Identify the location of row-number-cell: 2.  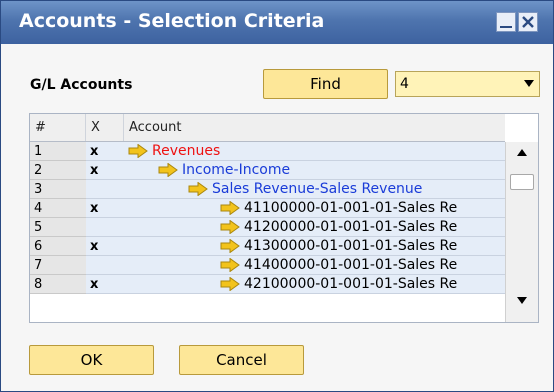
(58, 170).